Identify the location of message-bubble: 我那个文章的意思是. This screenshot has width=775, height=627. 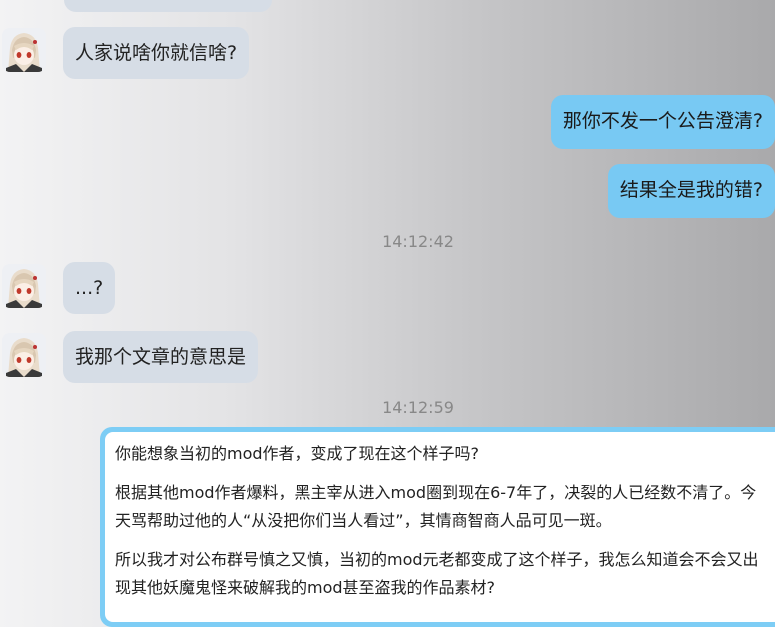
(161, 357).